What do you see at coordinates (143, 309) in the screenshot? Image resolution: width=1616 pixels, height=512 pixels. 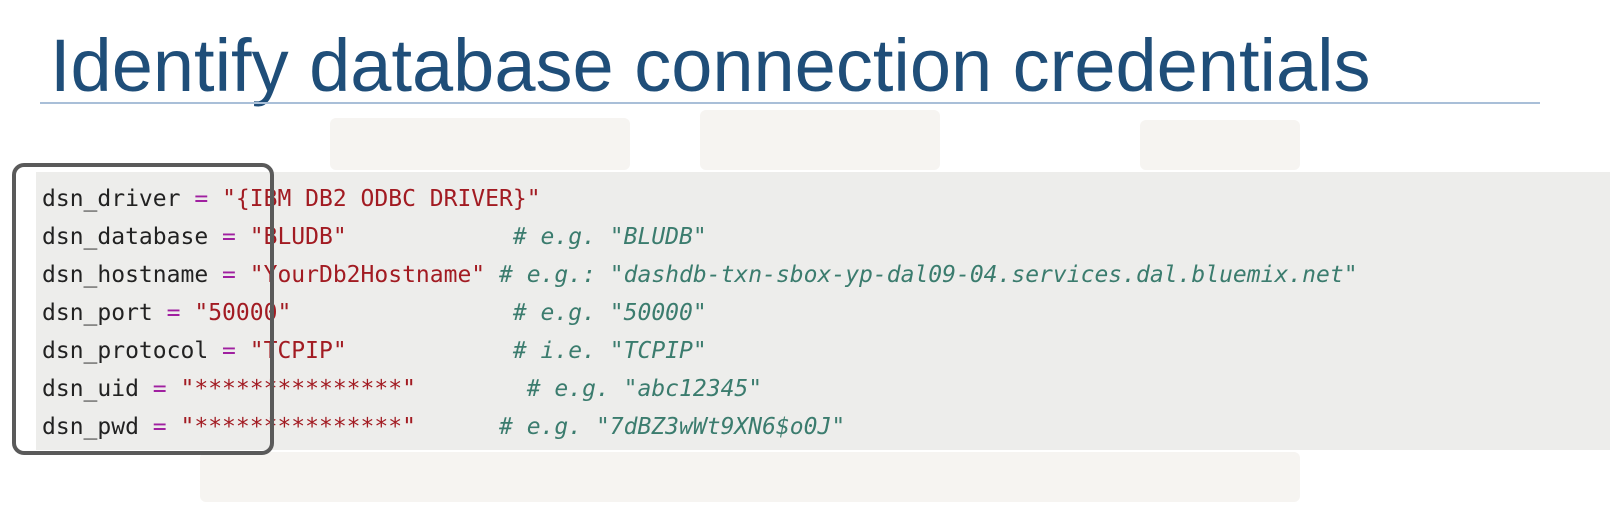 I see `variable-names-highlight-box` at bounding box center [143, 309].